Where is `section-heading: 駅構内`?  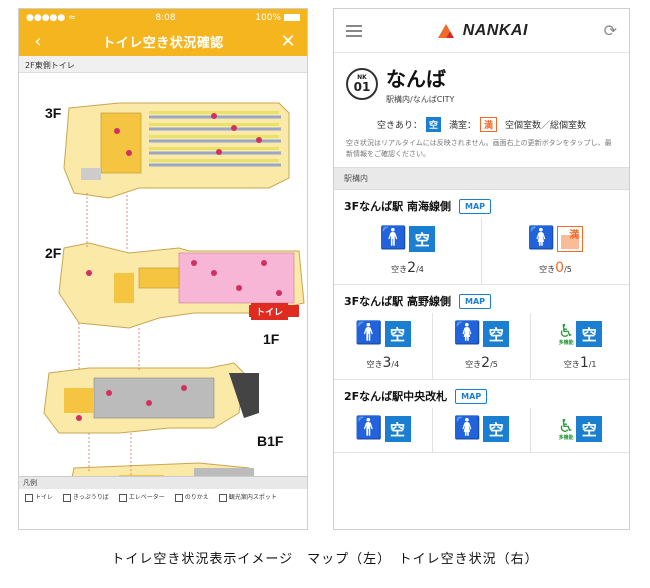
section-heading: 駅構内 is located at coordinates (481, 178).